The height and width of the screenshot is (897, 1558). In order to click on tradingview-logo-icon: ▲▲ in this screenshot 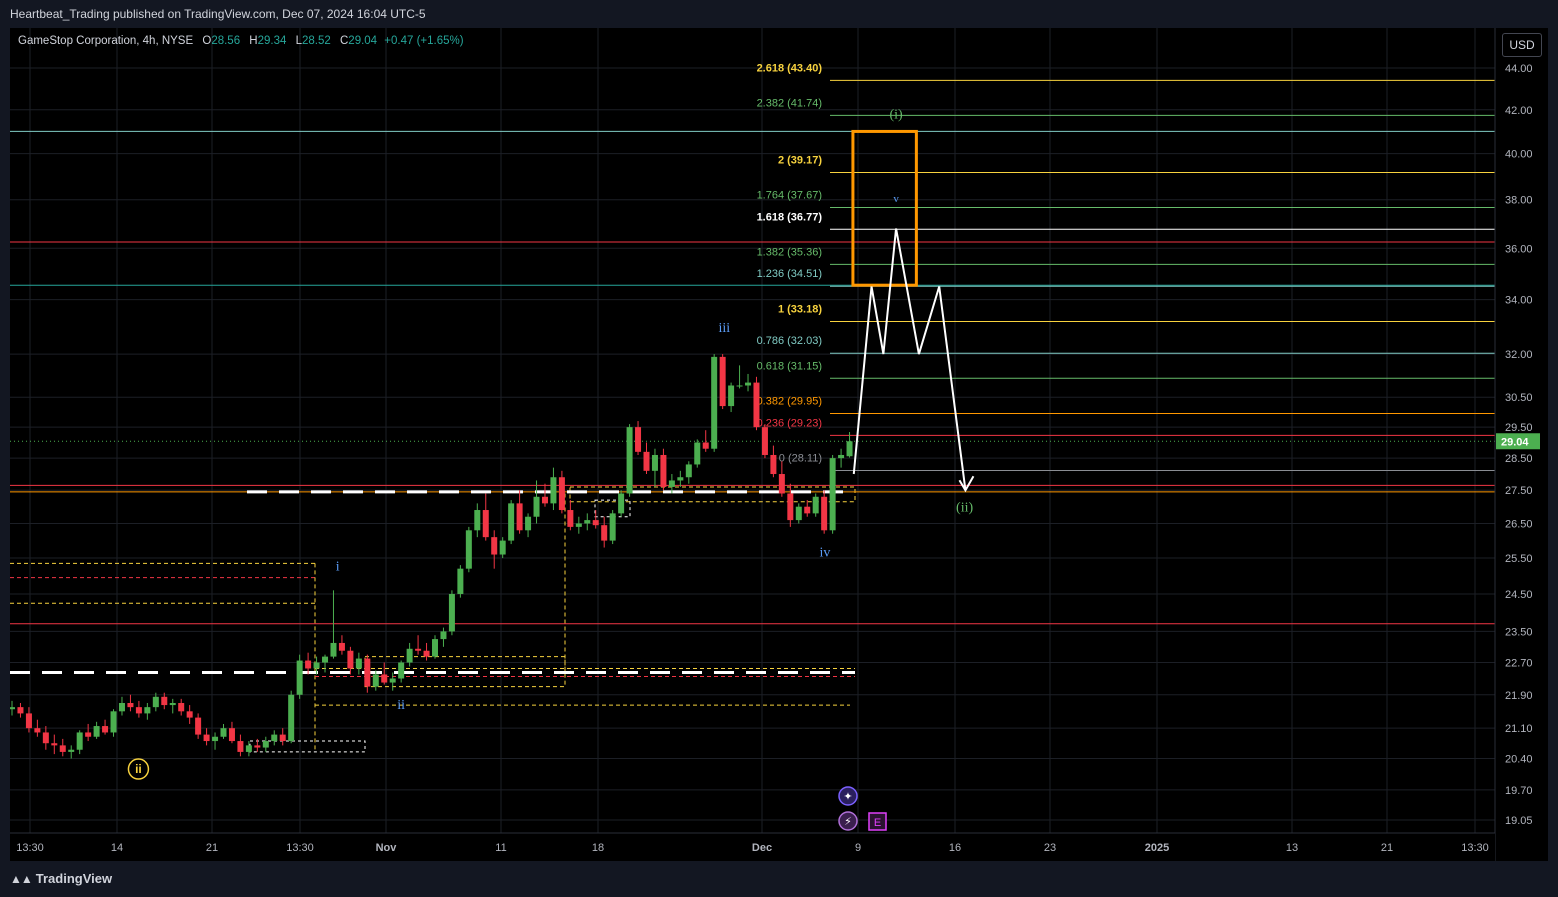, I will do `click(21, 878)`.